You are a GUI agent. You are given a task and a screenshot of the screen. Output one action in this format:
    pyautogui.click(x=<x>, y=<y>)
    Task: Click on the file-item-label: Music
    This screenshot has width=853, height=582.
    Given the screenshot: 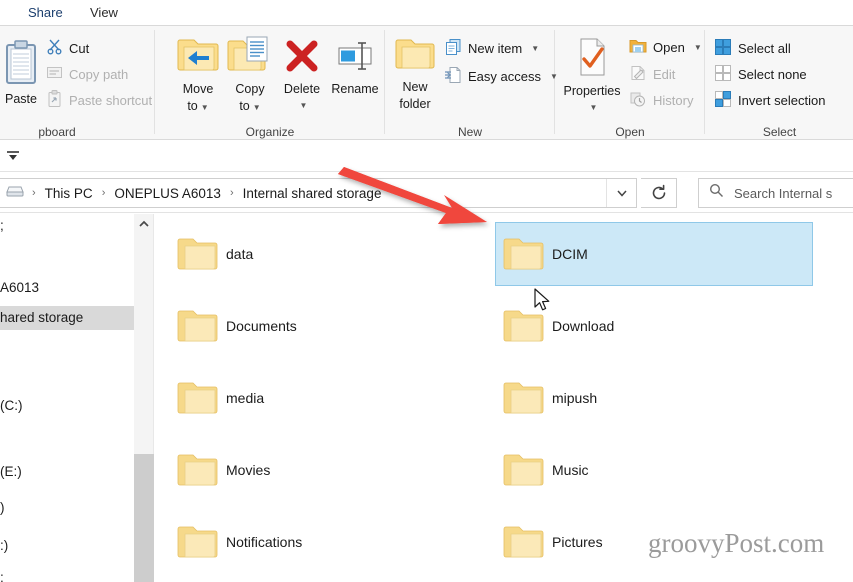 What is the action you would take?
    pyautogui.click(x=570, y=470)
    